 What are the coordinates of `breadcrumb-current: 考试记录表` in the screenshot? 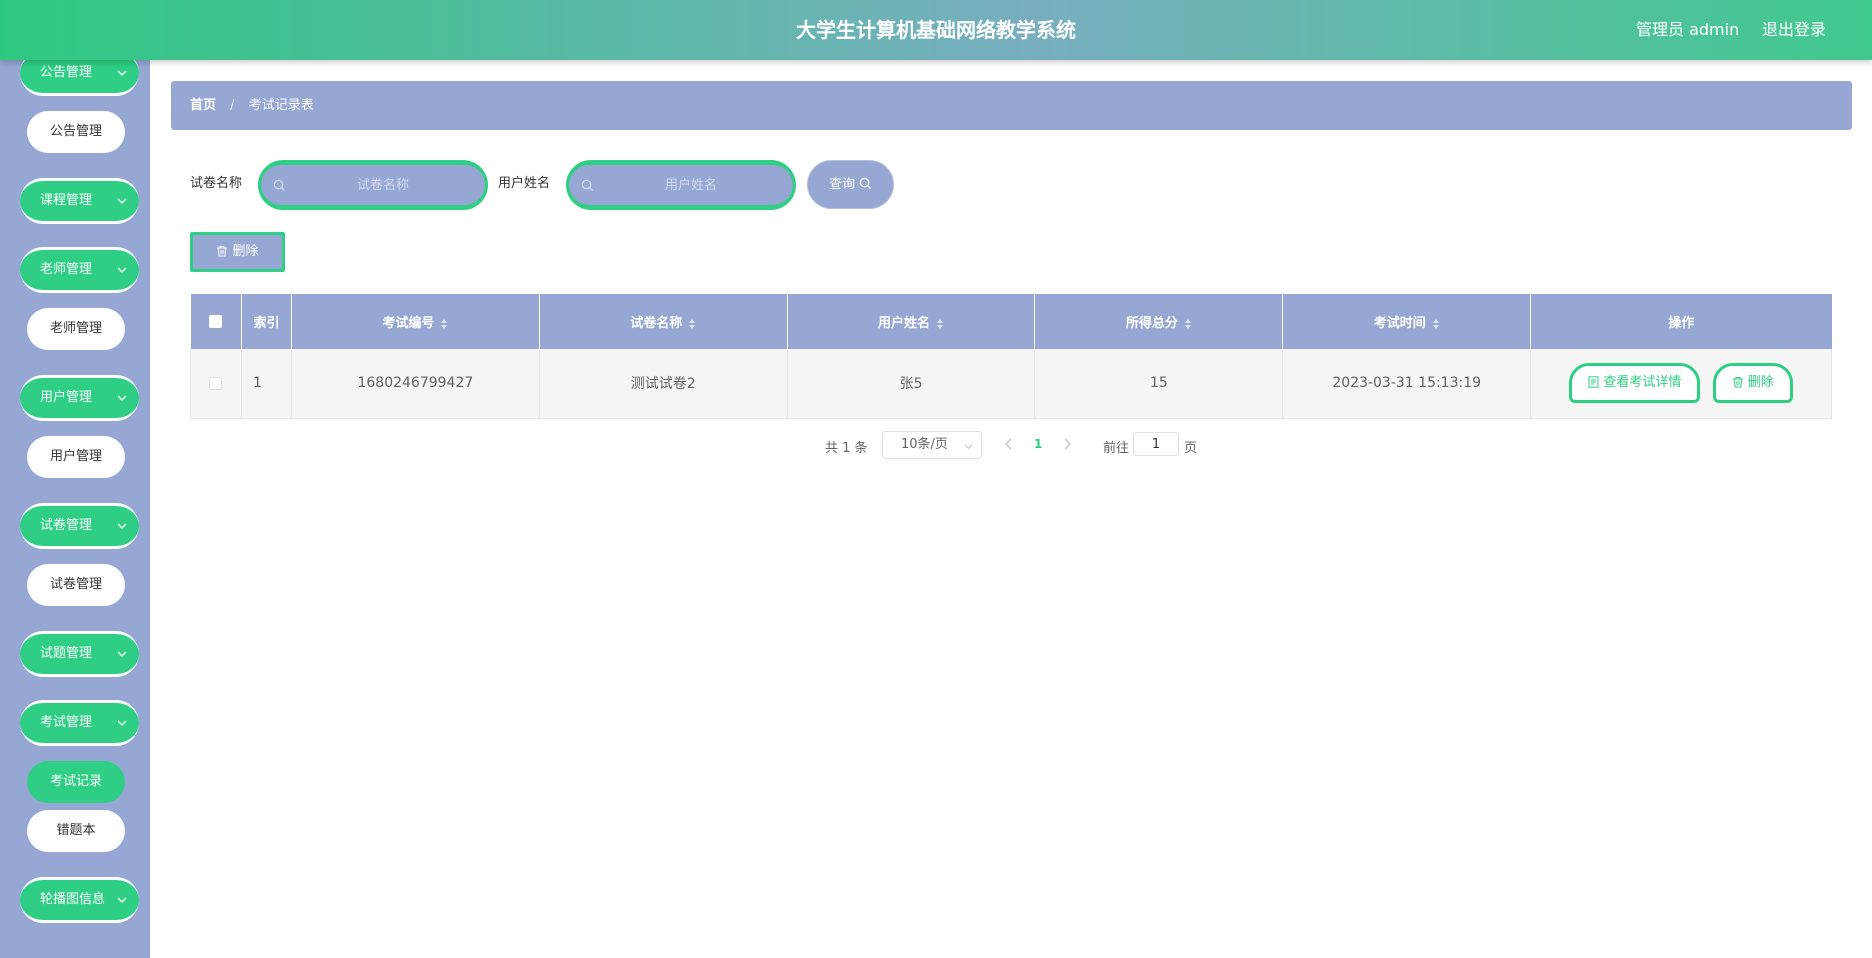 It's located at (281, 105).